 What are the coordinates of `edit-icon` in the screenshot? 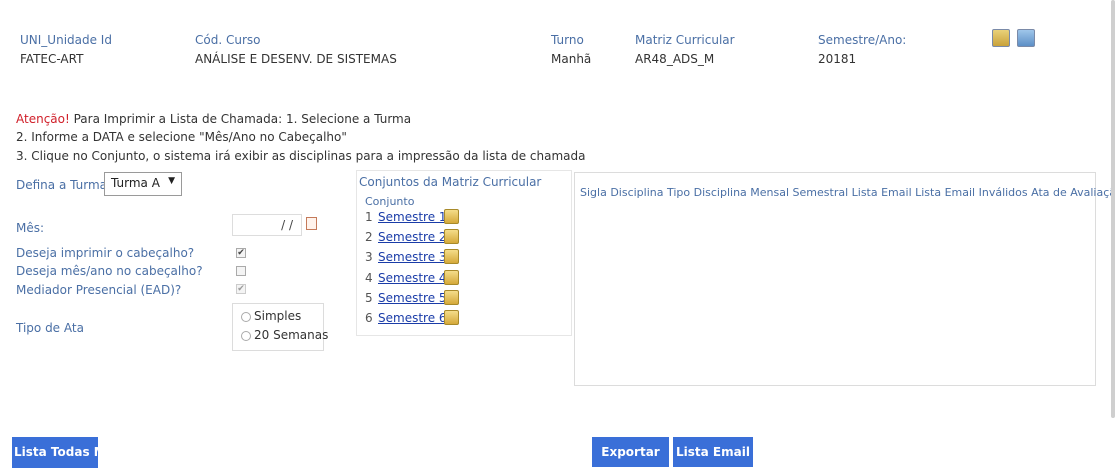 It's located at (1001, 38).